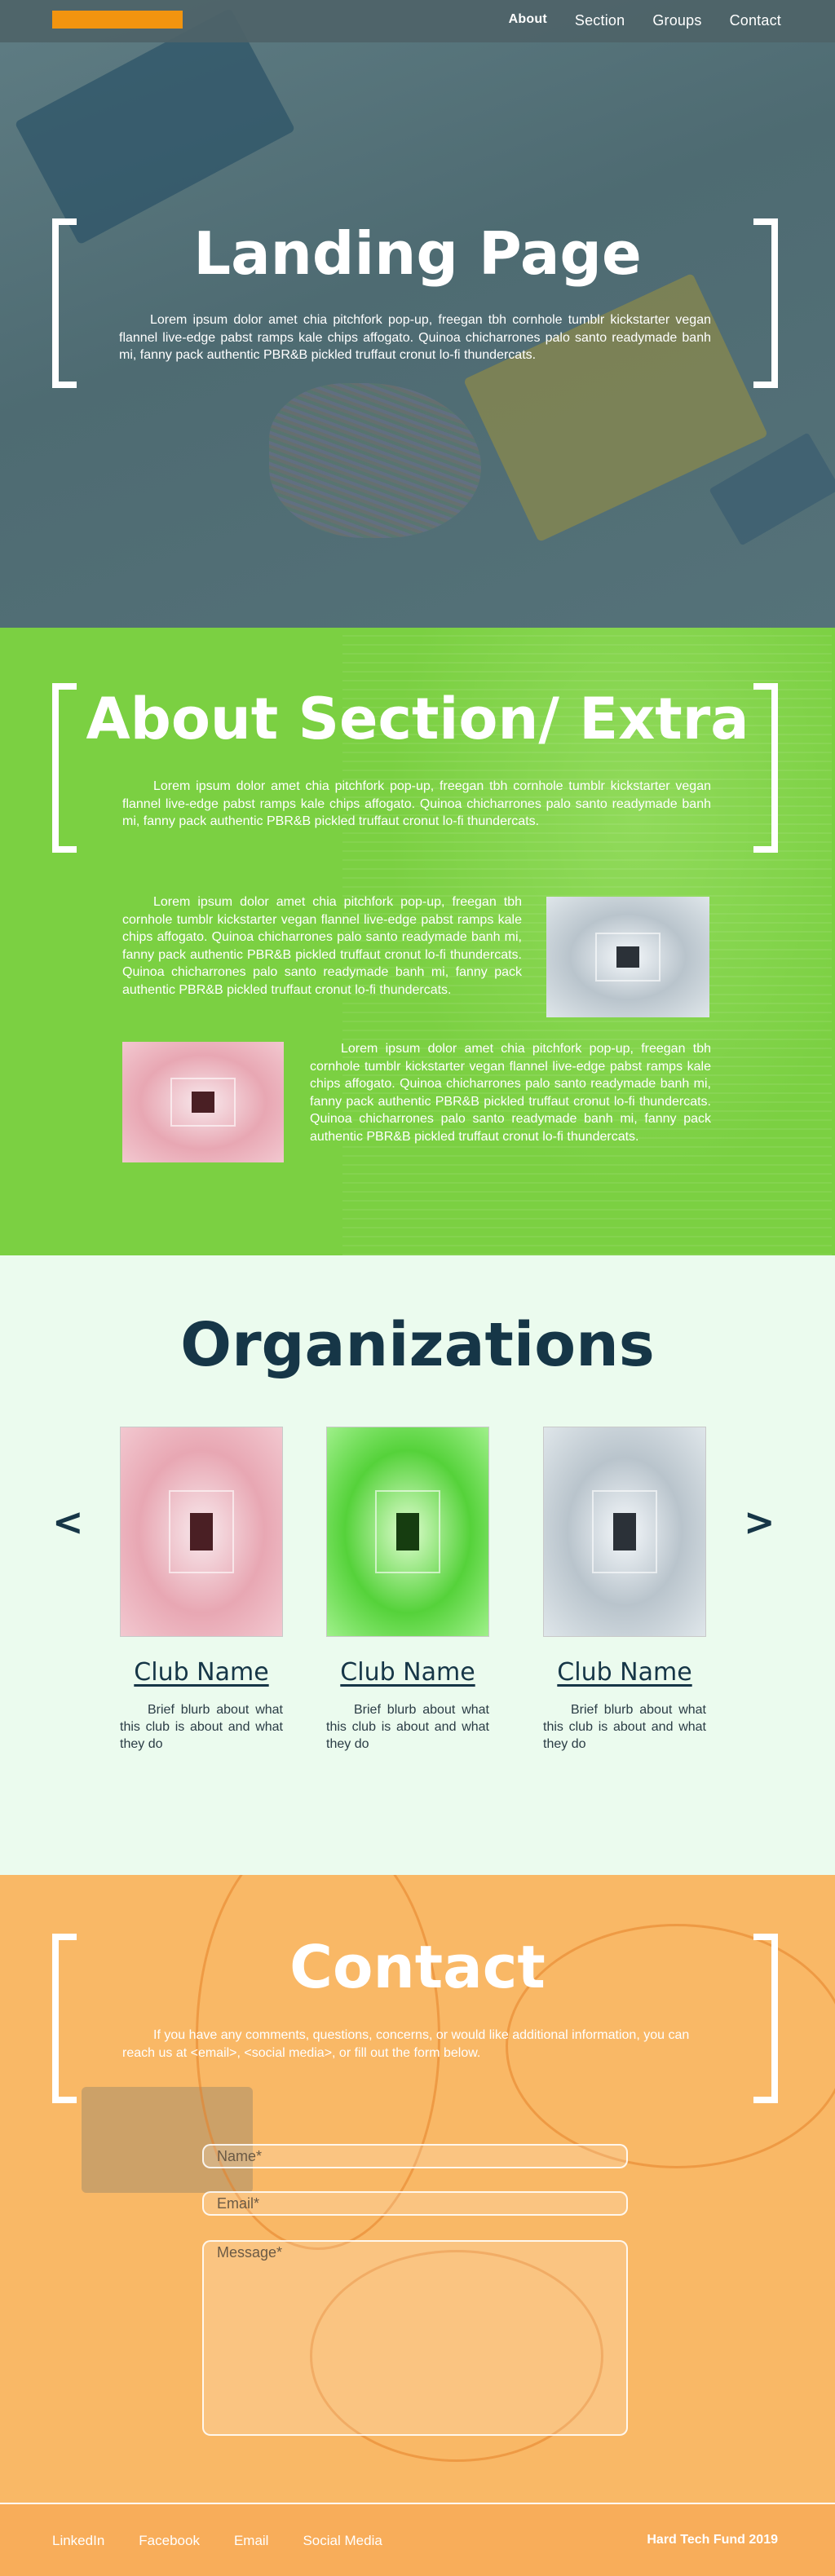 This screenshot has width=835, height=2576. What do you see at coordinates (169, 2541) in the screenshot?
I see `footer-link-facebook: Facebook` at bounding box center [169, 2541].